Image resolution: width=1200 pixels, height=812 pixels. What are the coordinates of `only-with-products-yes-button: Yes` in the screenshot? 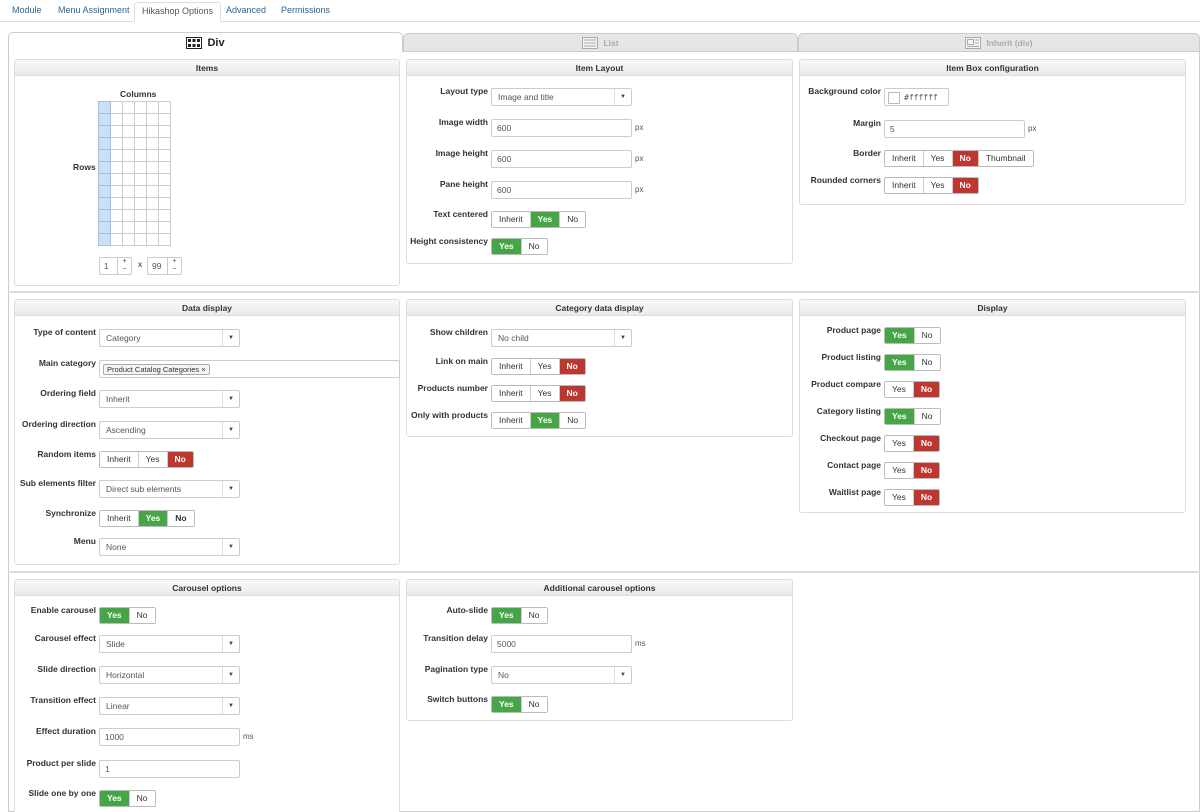 It's located at (544, 420).